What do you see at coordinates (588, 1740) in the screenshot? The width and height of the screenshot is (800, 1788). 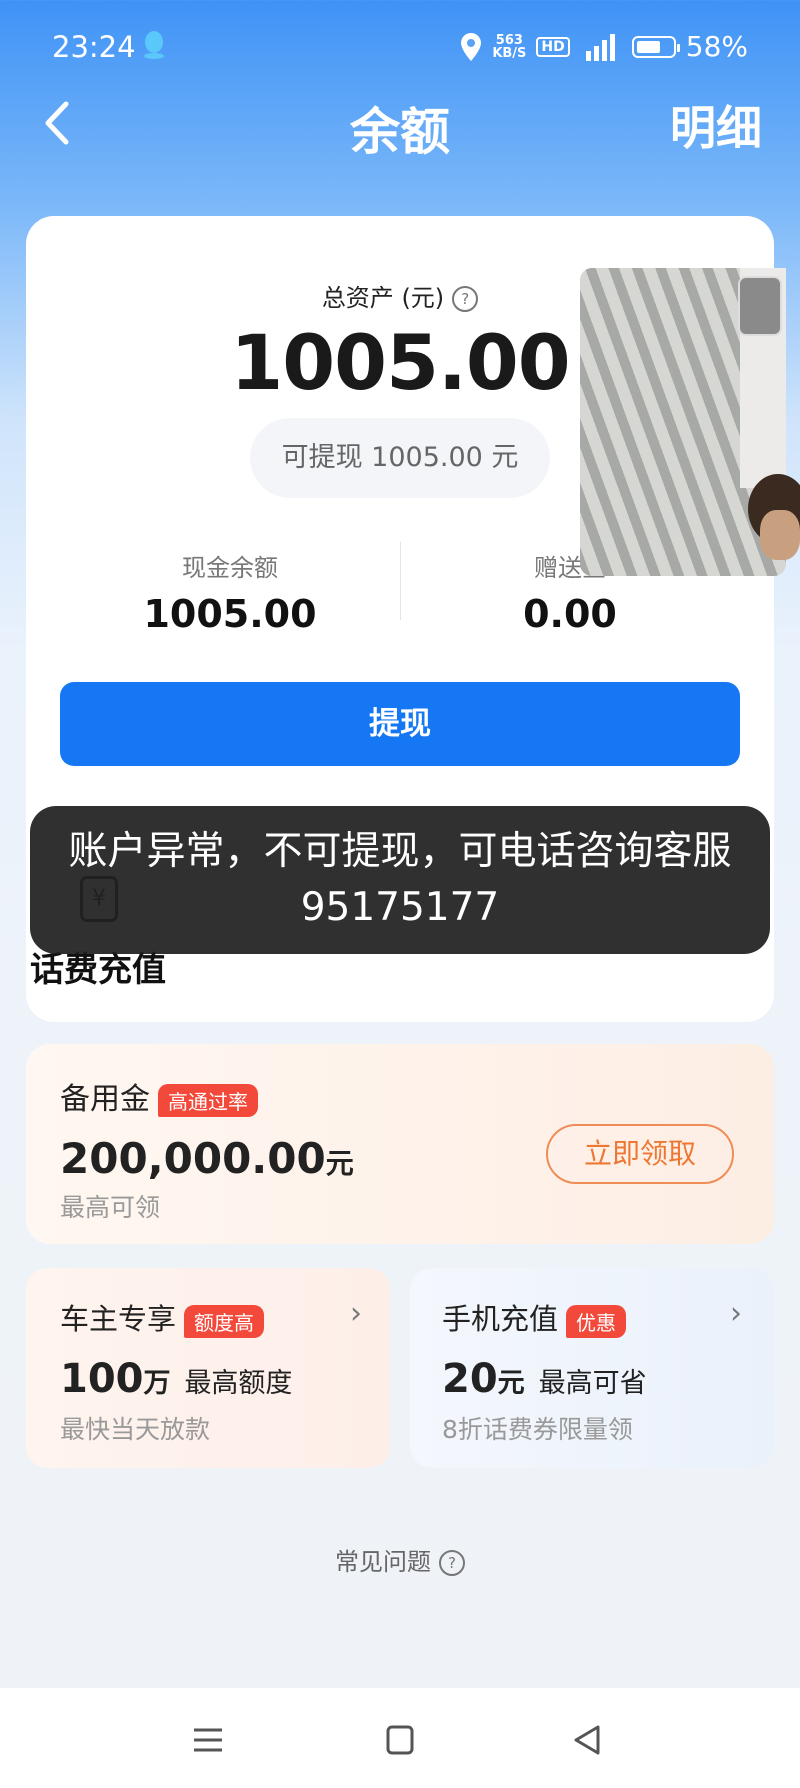 I see `back-nav-icon` at bounding box center [588, 1740].